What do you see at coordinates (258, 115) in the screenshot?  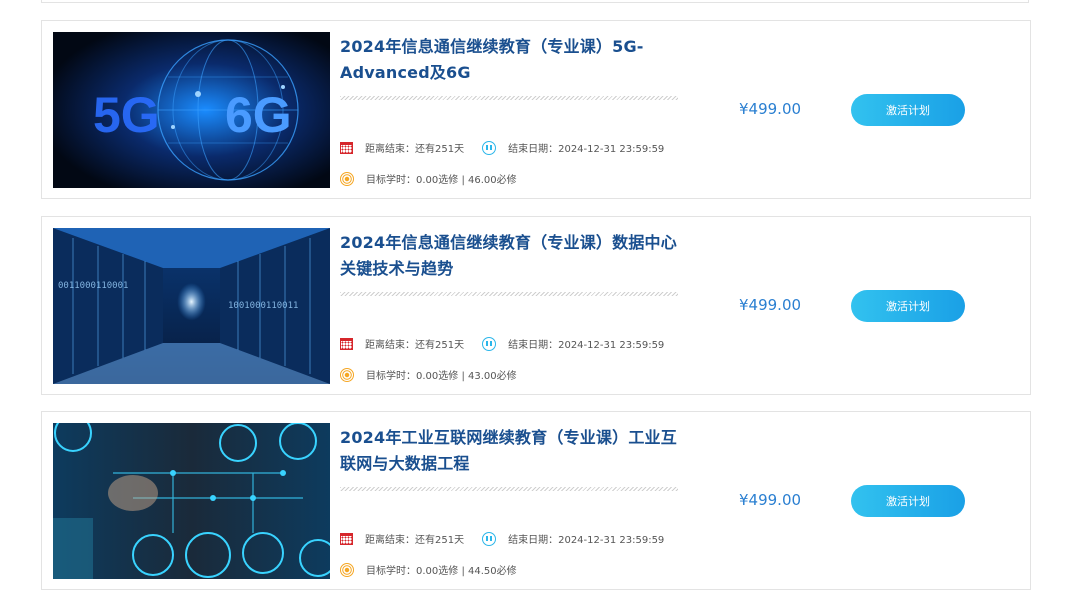 I see `svg-text: 6G` at bounding box center [258, 115].